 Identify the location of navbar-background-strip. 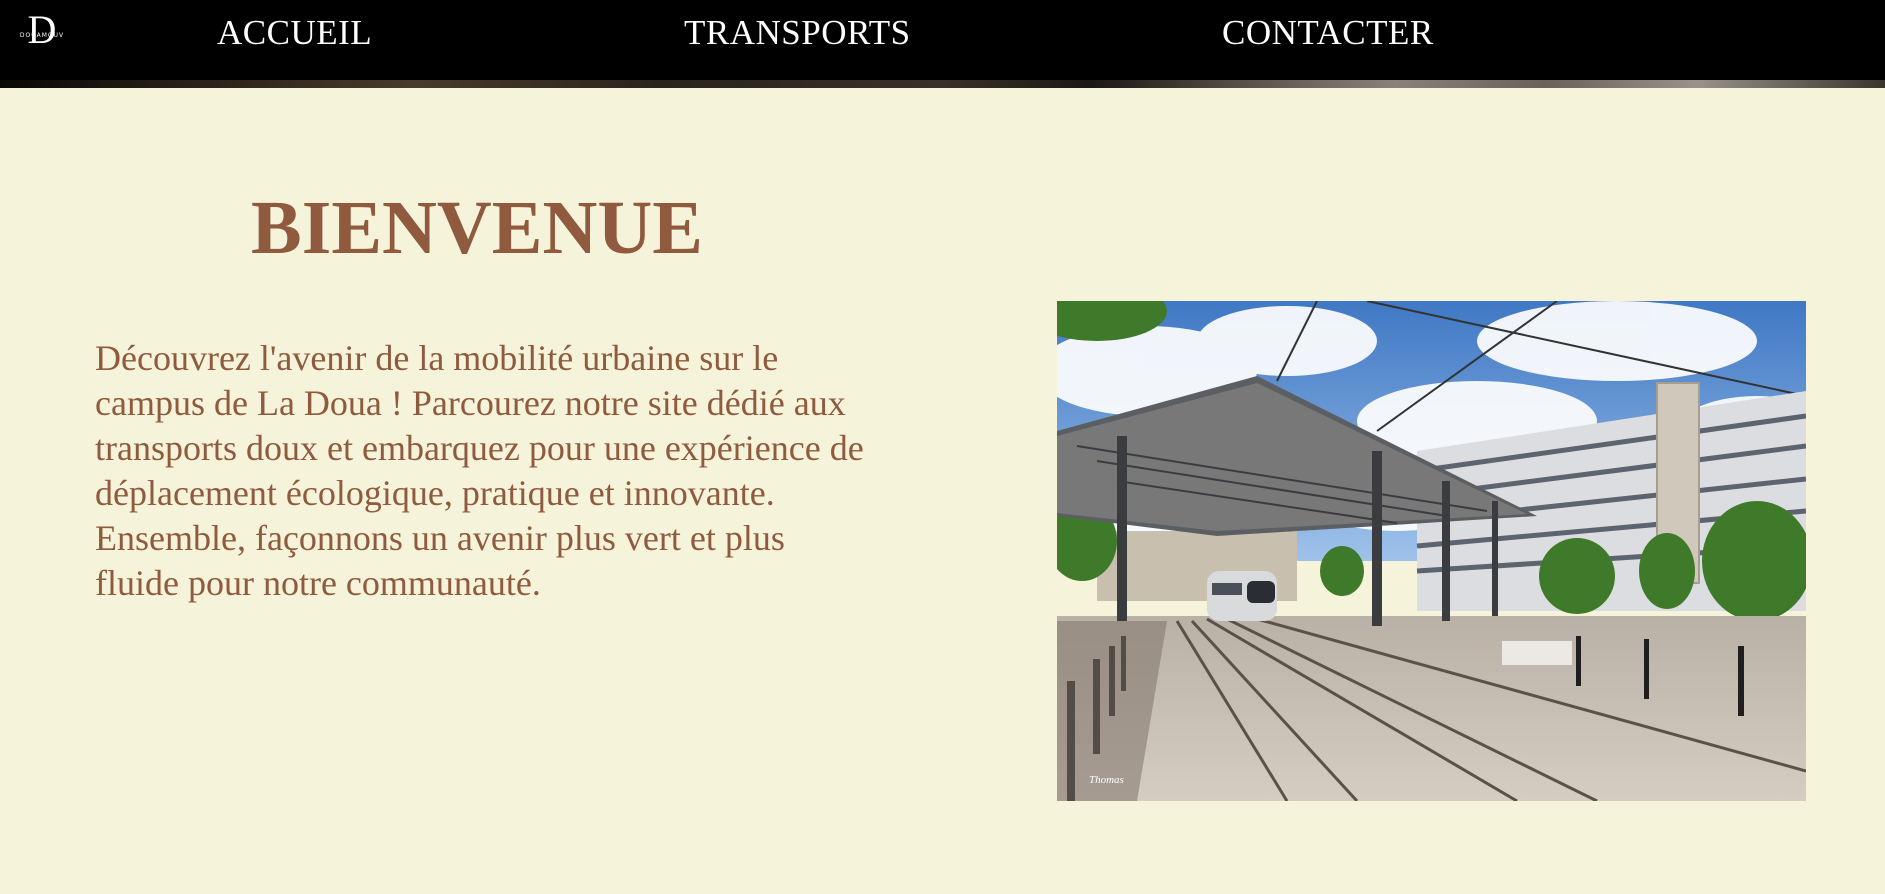
(942, 84).